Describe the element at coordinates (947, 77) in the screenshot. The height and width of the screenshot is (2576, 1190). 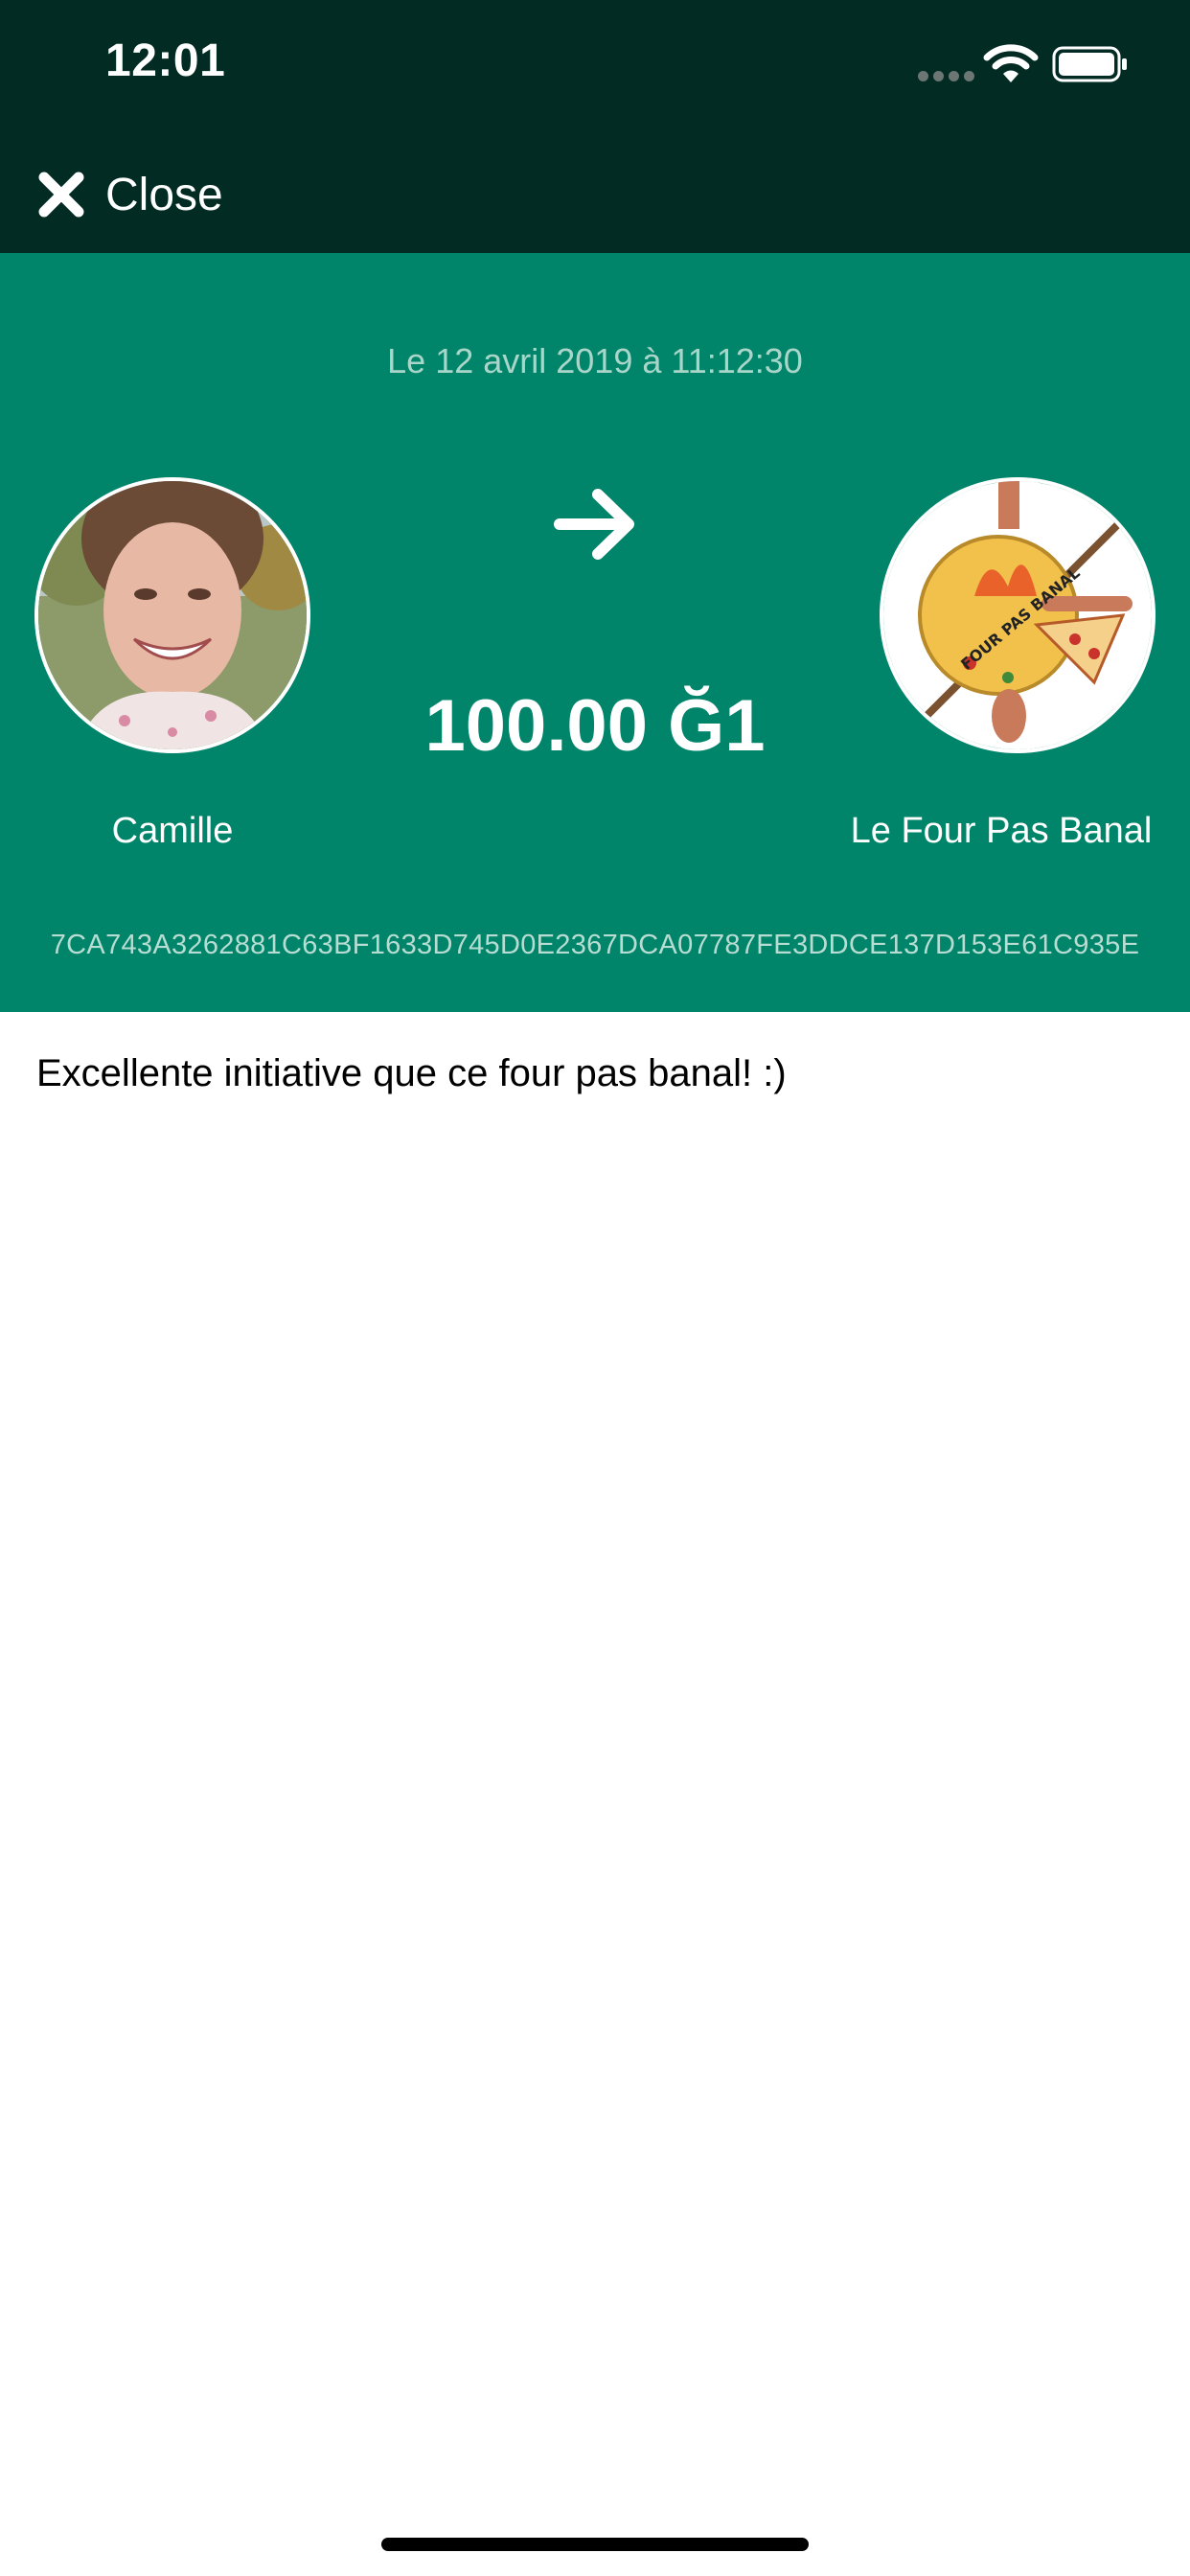
I see `cellular-signal-icon` at that location.